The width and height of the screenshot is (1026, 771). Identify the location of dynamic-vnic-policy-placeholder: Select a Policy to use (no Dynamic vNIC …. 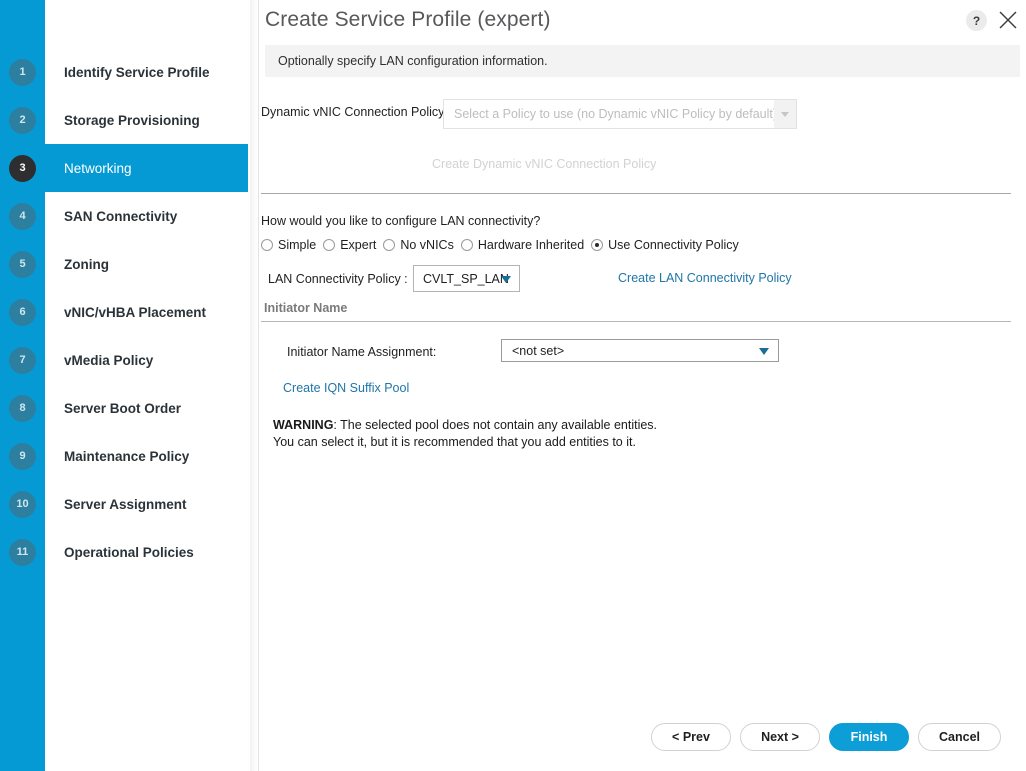
(616, 114).